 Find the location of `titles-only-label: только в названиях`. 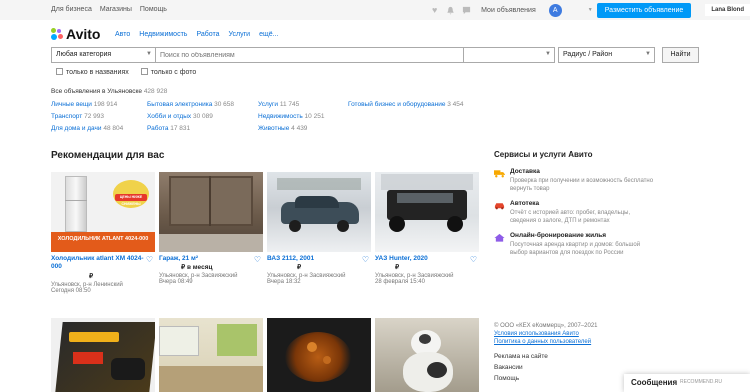

titles-only-label: только в названиях is located at coordinates (97, 72).